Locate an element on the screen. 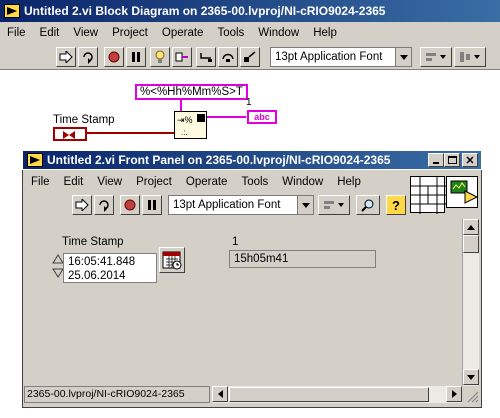 The image size is (500, 418). help-icon: ? is located at coordinates (396, 205).